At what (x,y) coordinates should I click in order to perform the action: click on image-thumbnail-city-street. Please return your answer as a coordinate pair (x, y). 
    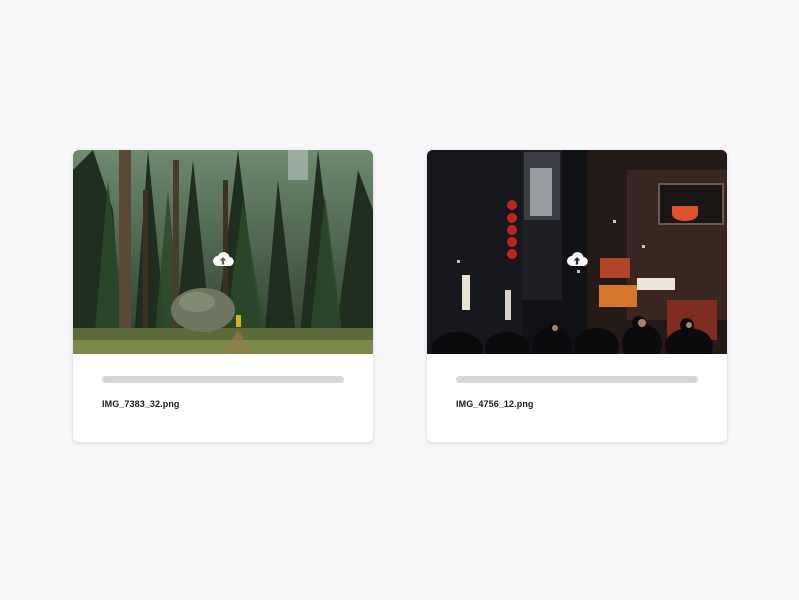
    Looking at the image, I should click on (577, 252).